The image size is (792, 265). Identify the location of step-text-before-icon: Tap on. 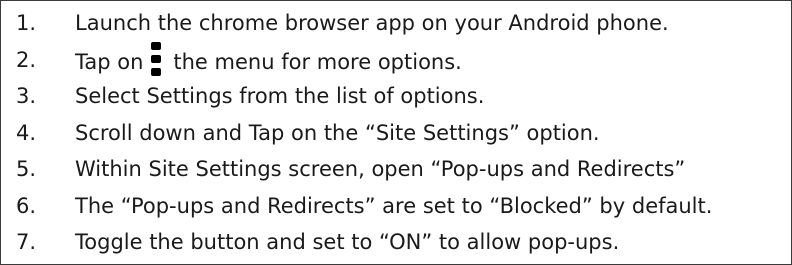
(109, 61).